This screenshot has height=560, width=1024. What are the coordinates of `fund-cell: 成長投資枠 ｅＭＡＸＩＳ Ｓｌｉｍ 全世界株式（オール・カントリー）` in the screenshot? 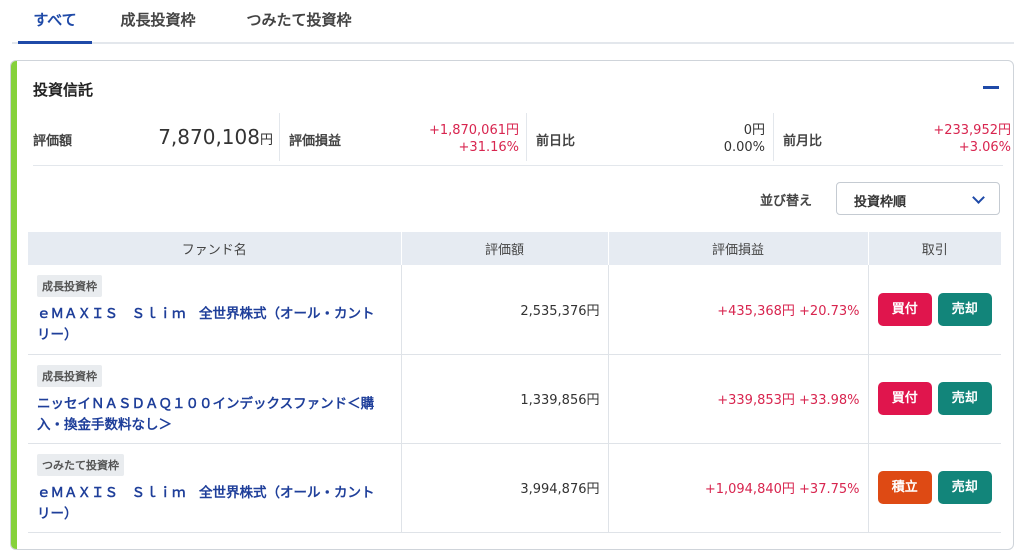 It's located at (214, 310).